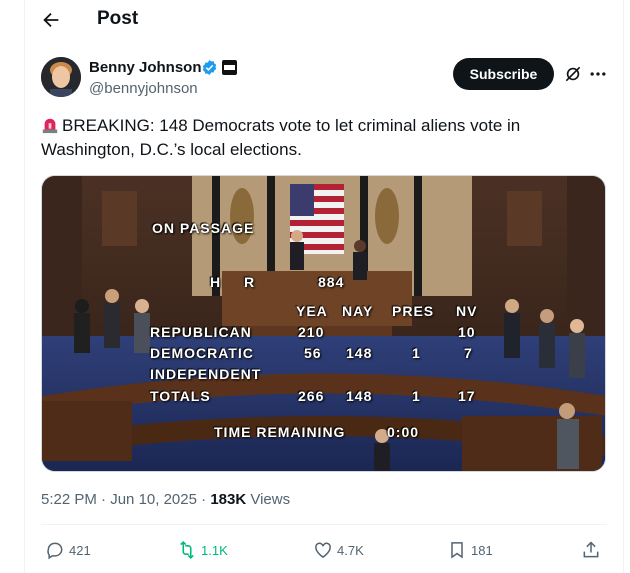  Describe the element at coordinates (503, 74) in the screenshot. I see `subscribe-button: Subscribe` at that location.